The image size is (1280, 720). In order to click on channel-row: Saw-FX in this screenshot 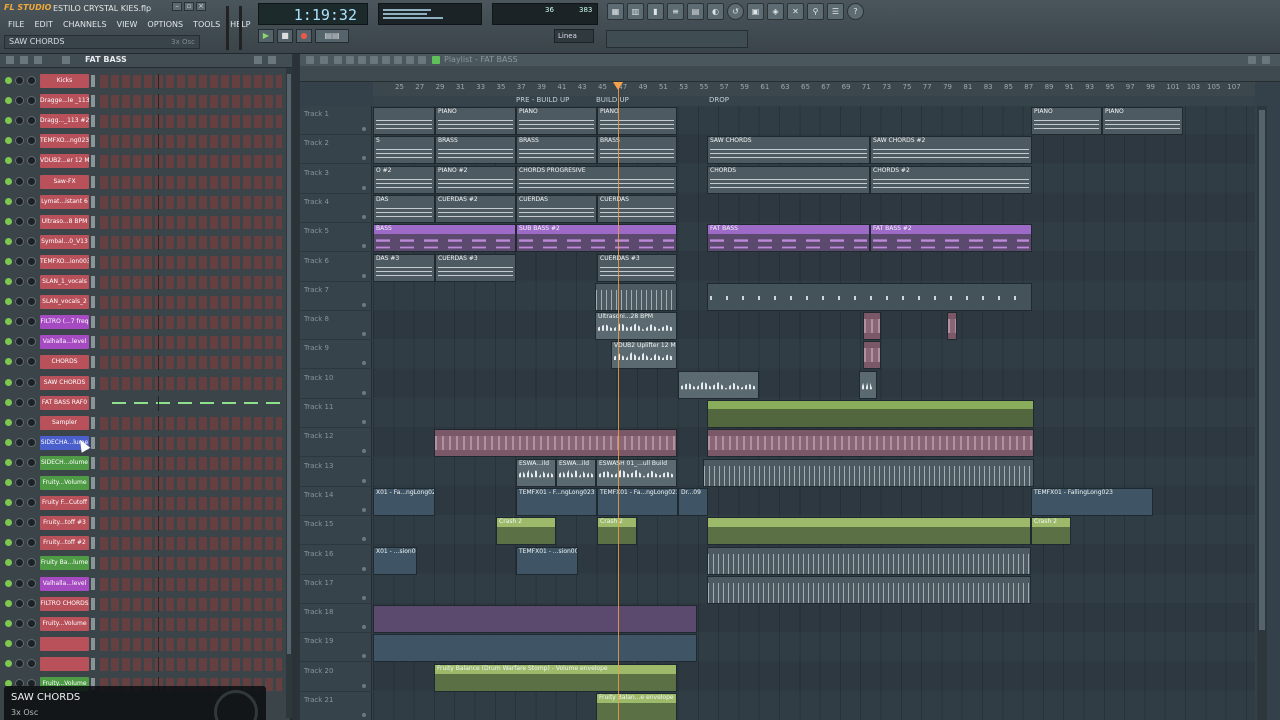, I will do `click(146, 183)`.